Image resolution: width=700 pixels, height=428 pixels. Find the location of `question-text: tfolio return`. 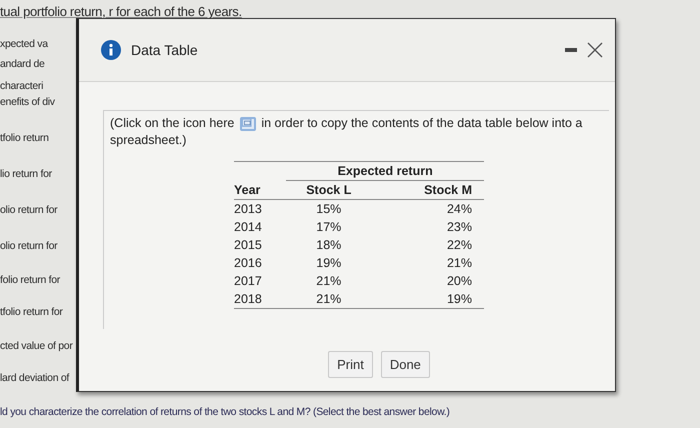

question-text: tfolio return is located at coordinates (24, 138).